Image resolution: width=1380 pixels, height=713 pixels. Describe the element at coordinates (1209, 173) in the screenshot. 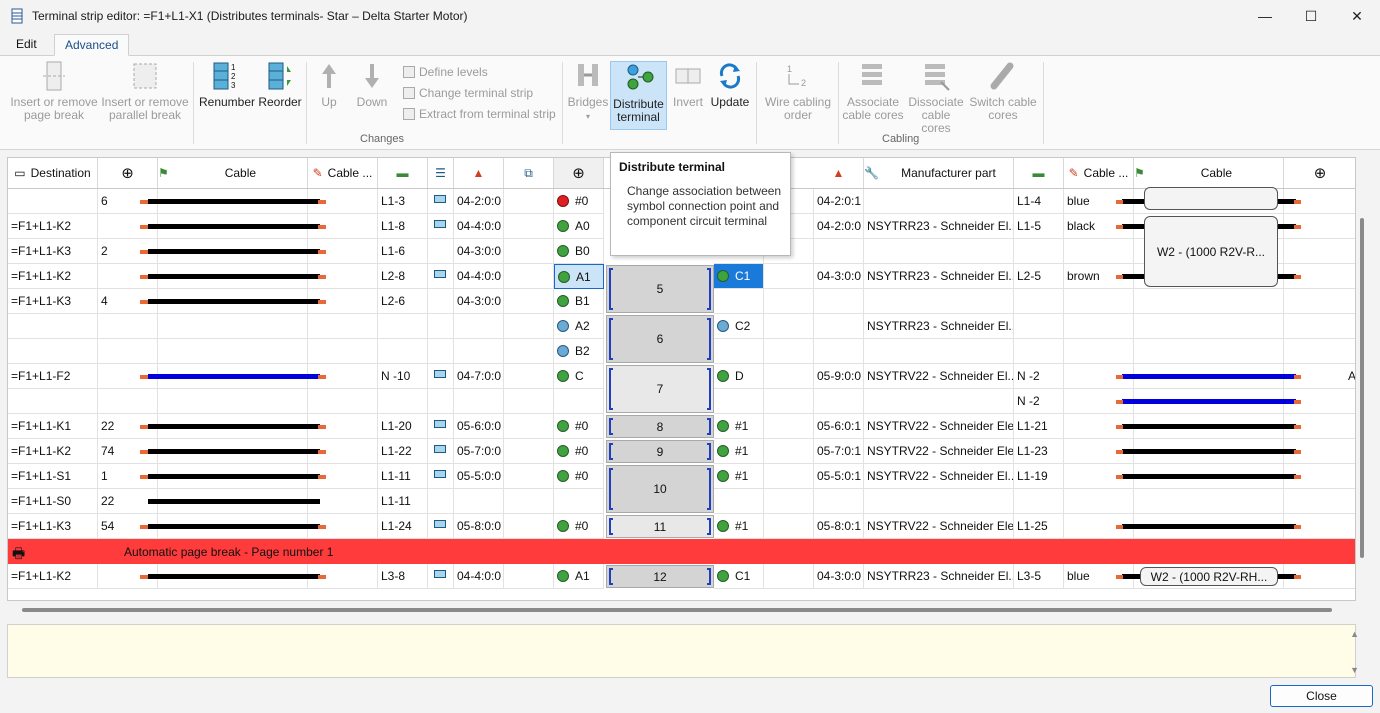

I see `col-cable-right: ⚑ Cable` at that location.